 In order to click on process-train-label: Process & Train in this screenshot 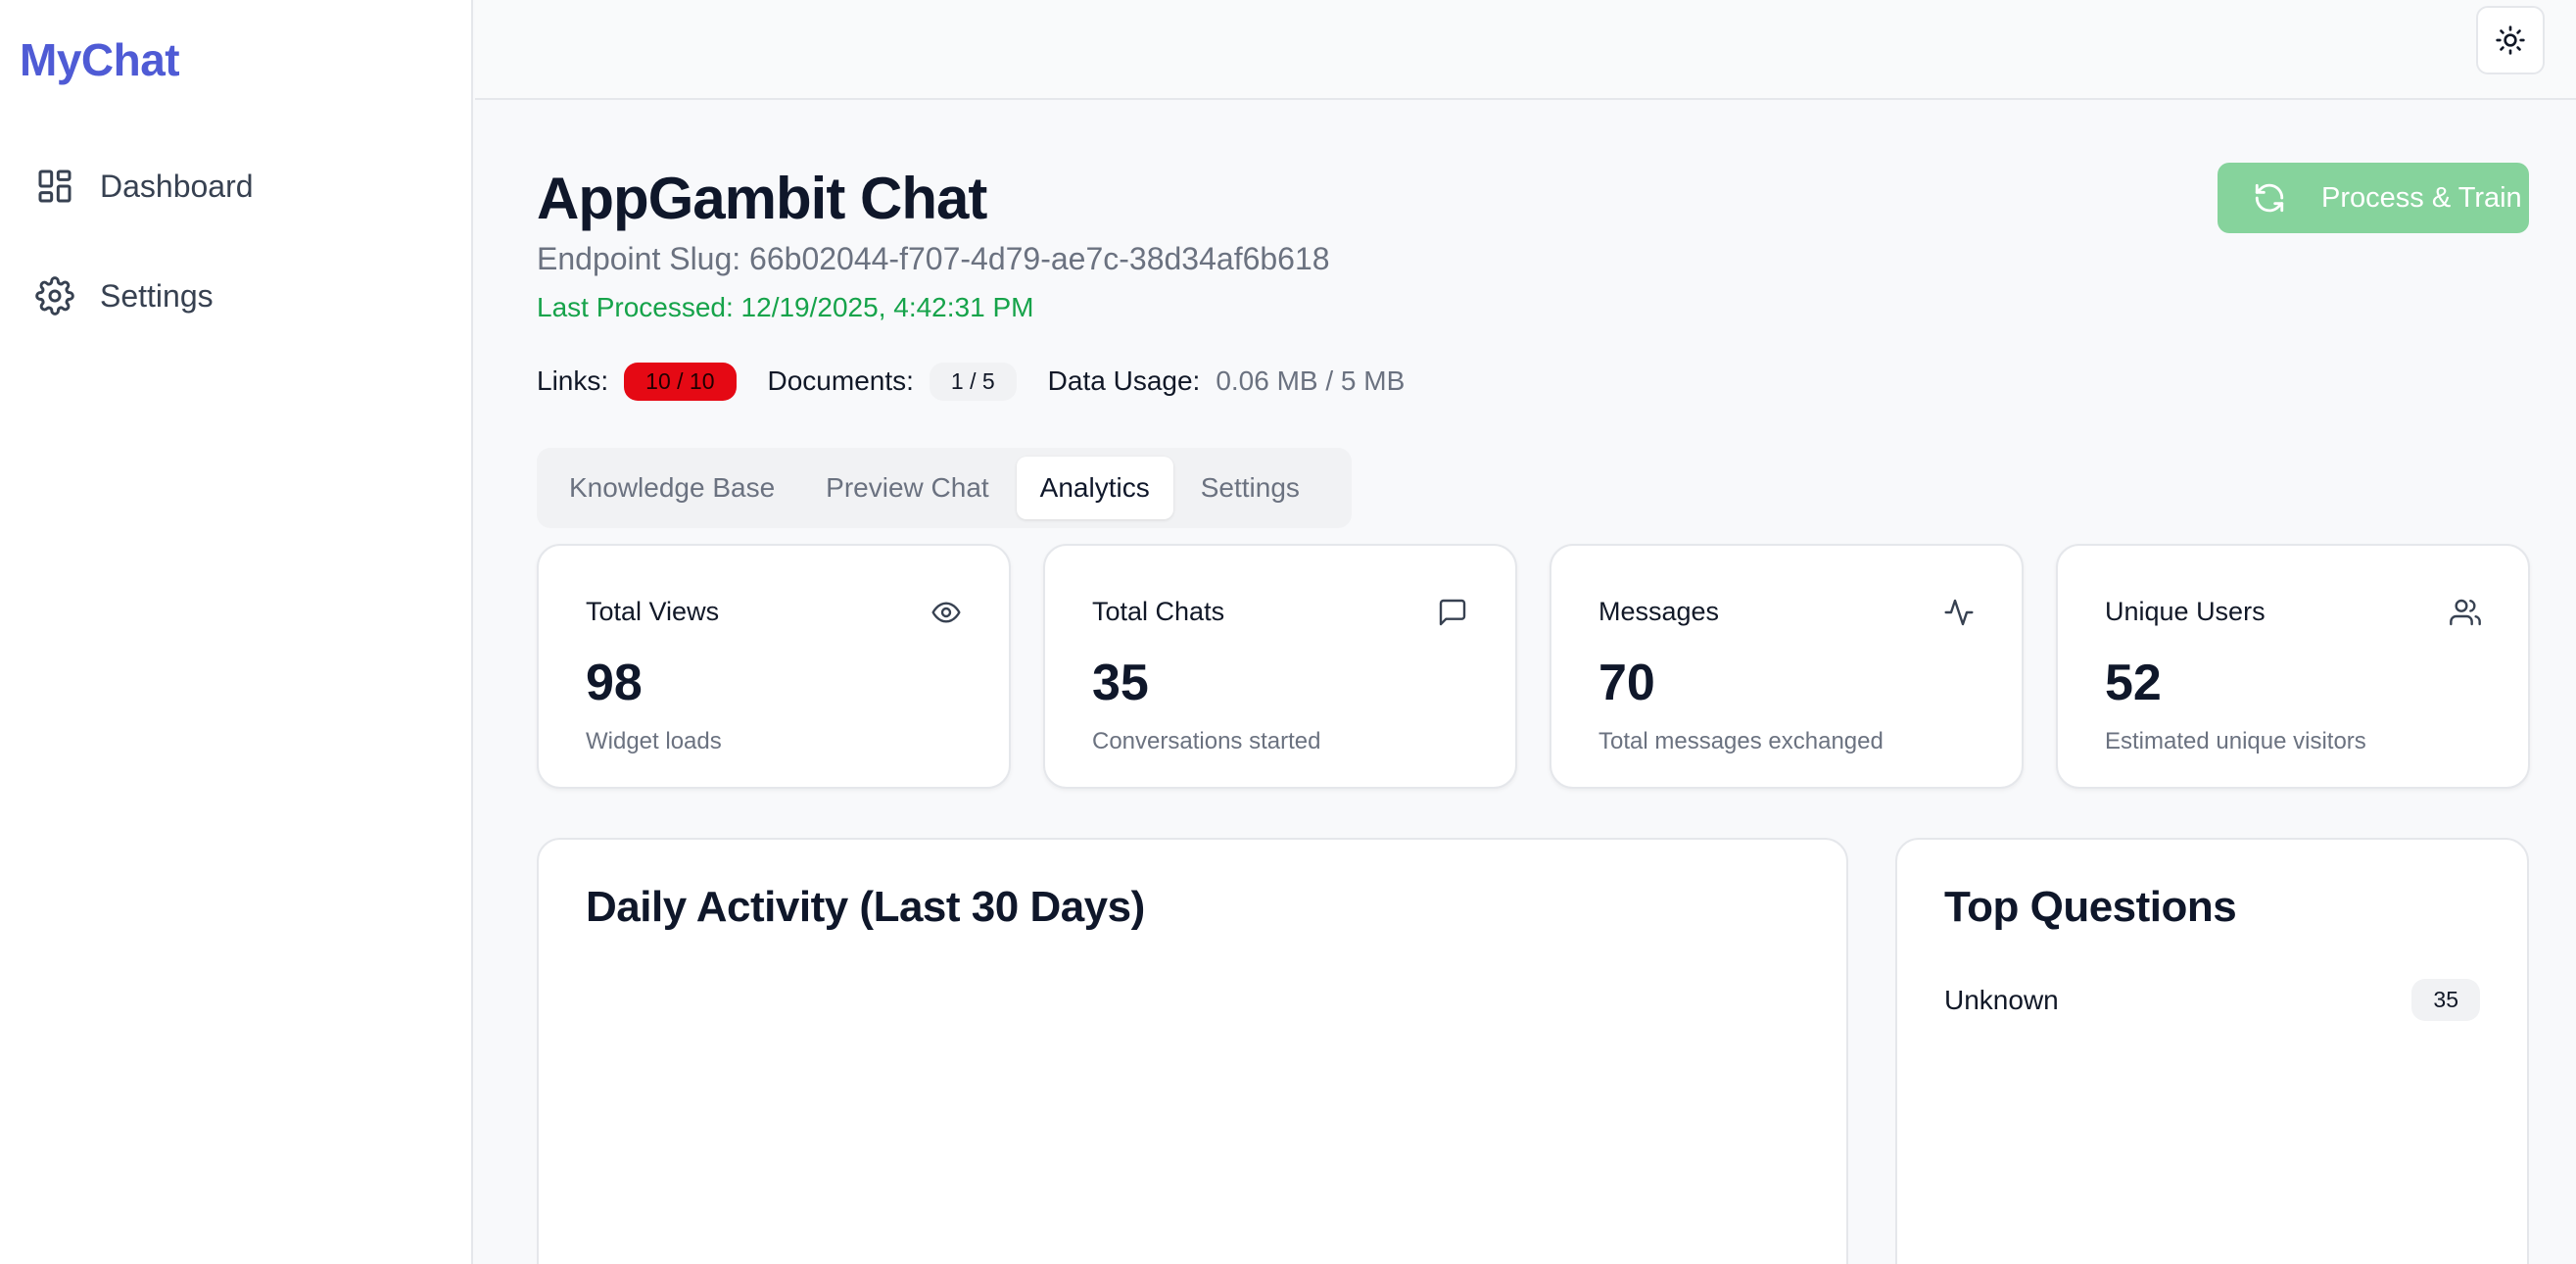, I will do `click(2421, 198)`.